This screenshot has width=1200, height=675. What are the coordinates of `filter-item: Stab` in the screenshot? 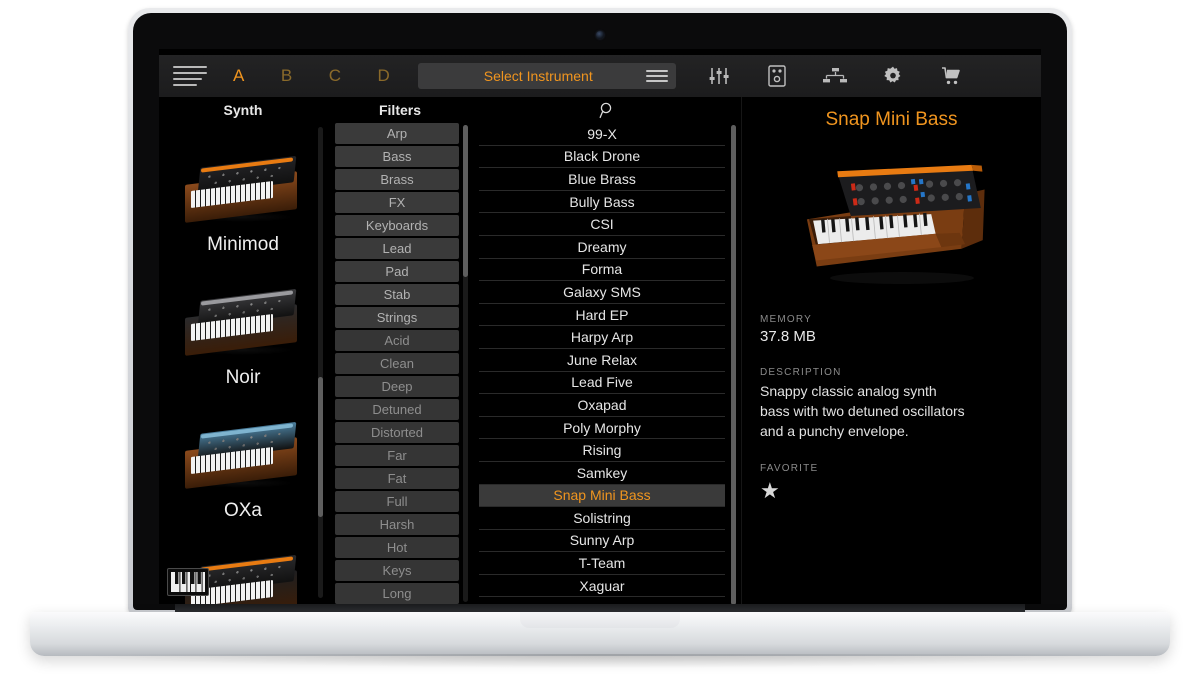 It's located at (397, 294).